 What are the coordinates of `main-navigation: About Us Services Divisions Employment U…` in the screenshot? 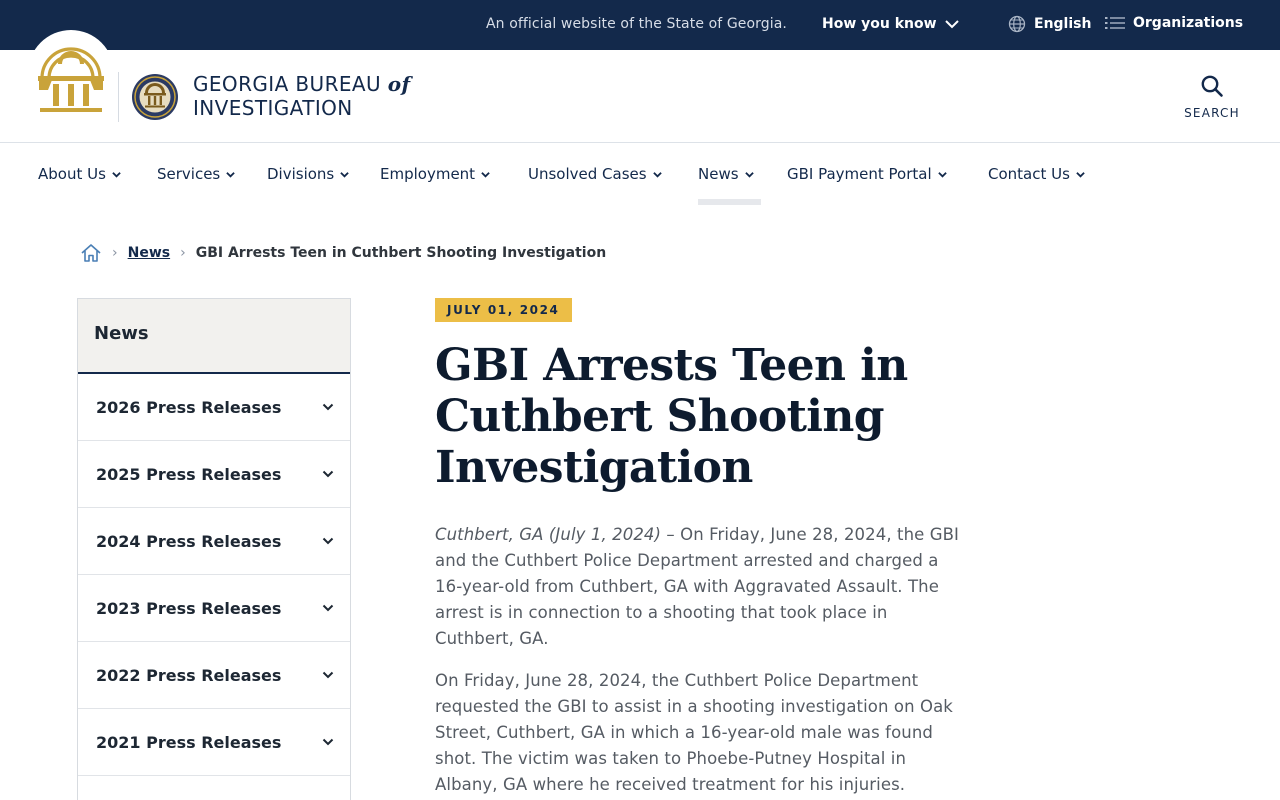 It's located at (640, 175).